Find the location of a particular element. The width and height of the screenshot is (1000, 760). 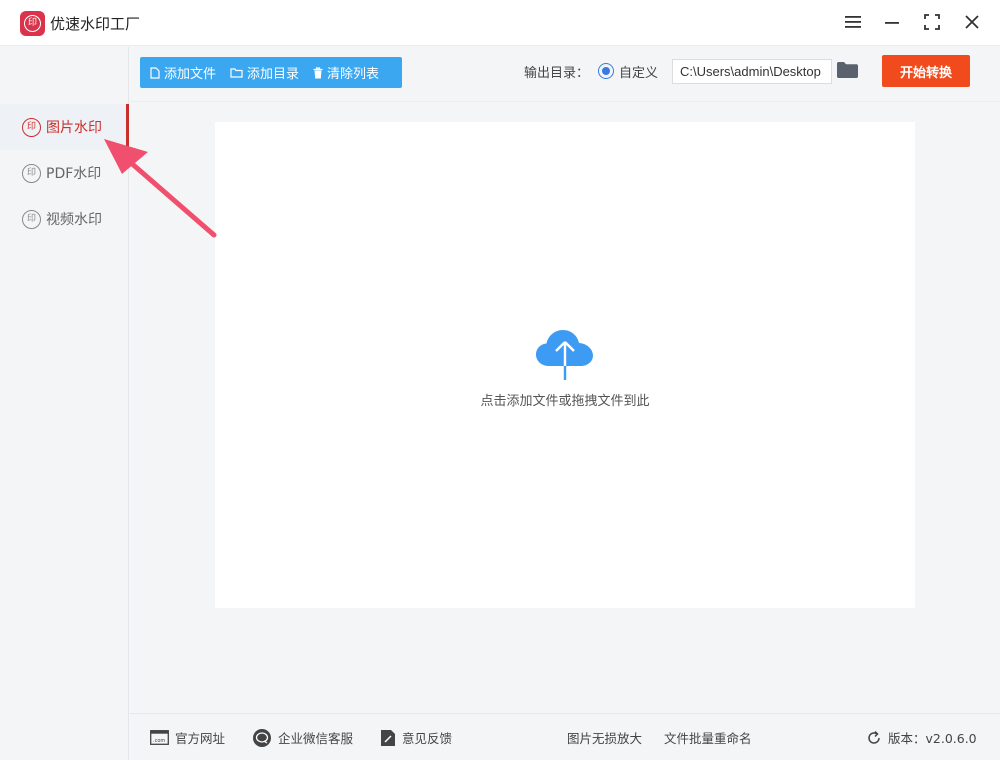

app-logo-icon: 印 is located at coordinates (32, 23).